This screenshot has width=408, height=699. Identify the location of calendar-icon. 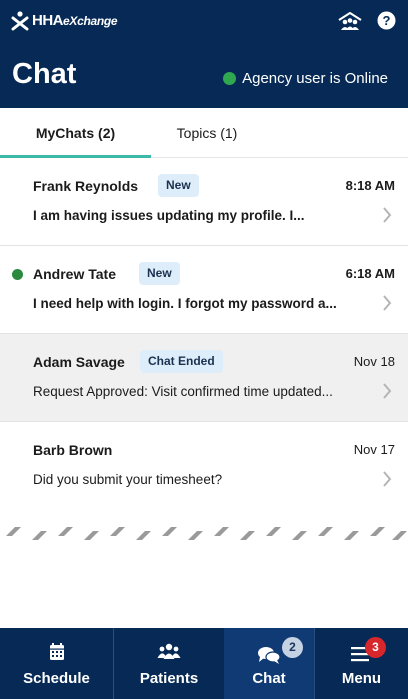
(56, 651).